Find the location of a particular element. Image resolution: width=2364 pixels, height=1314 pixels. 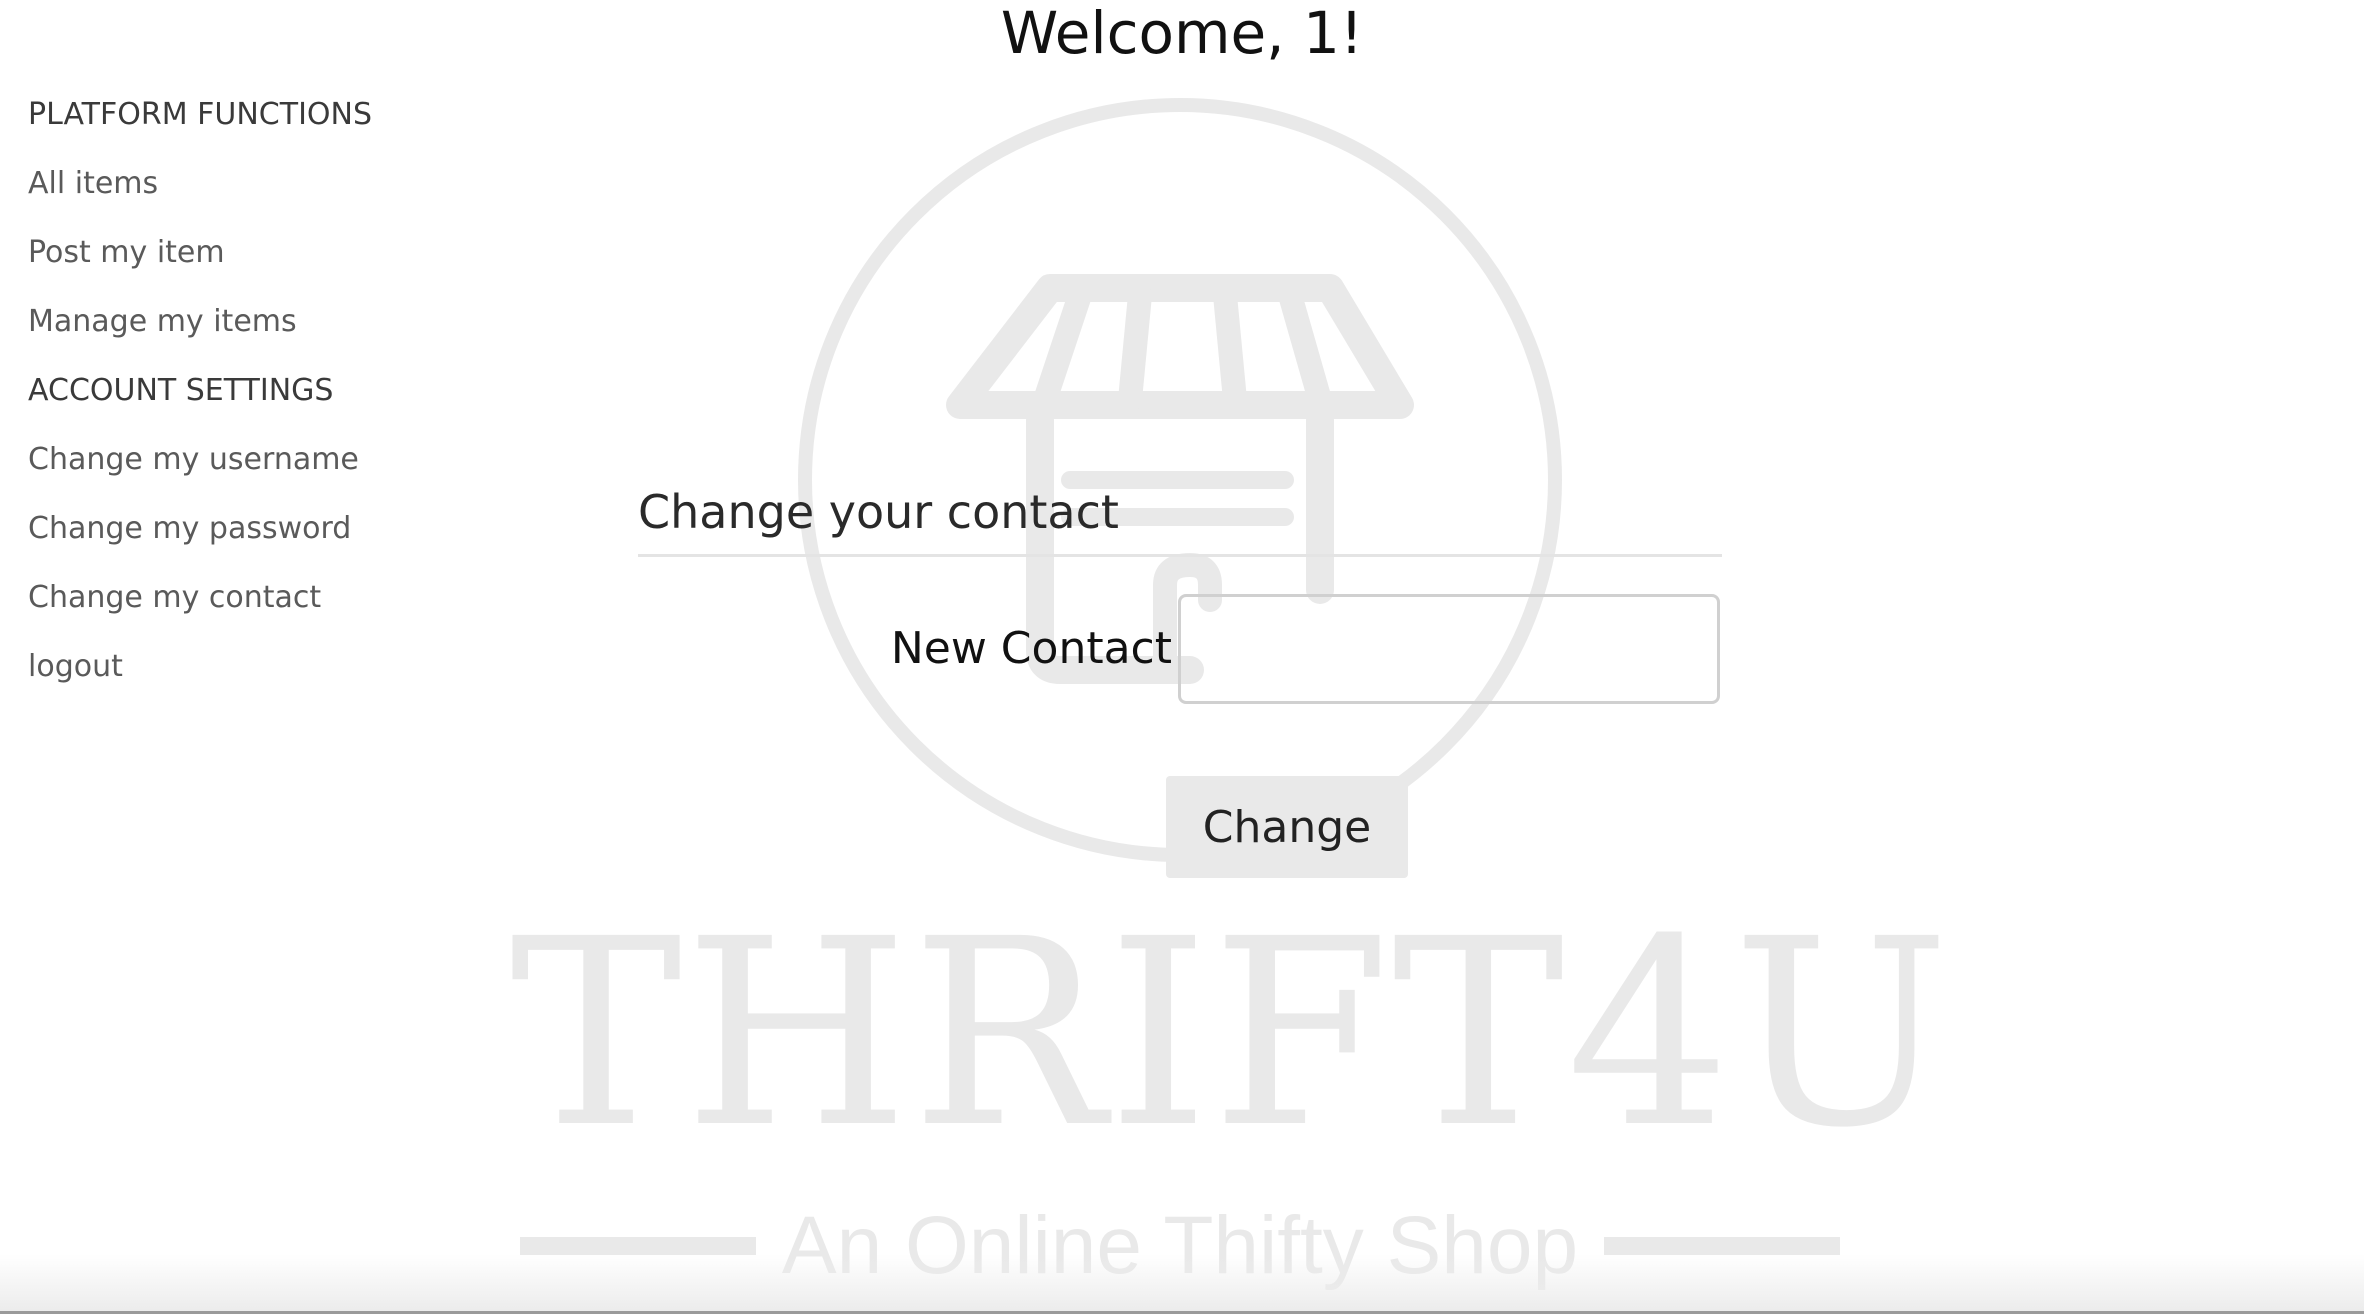

sidebar-item-post-my-item: Post my item is located at coordinates (268, 252).